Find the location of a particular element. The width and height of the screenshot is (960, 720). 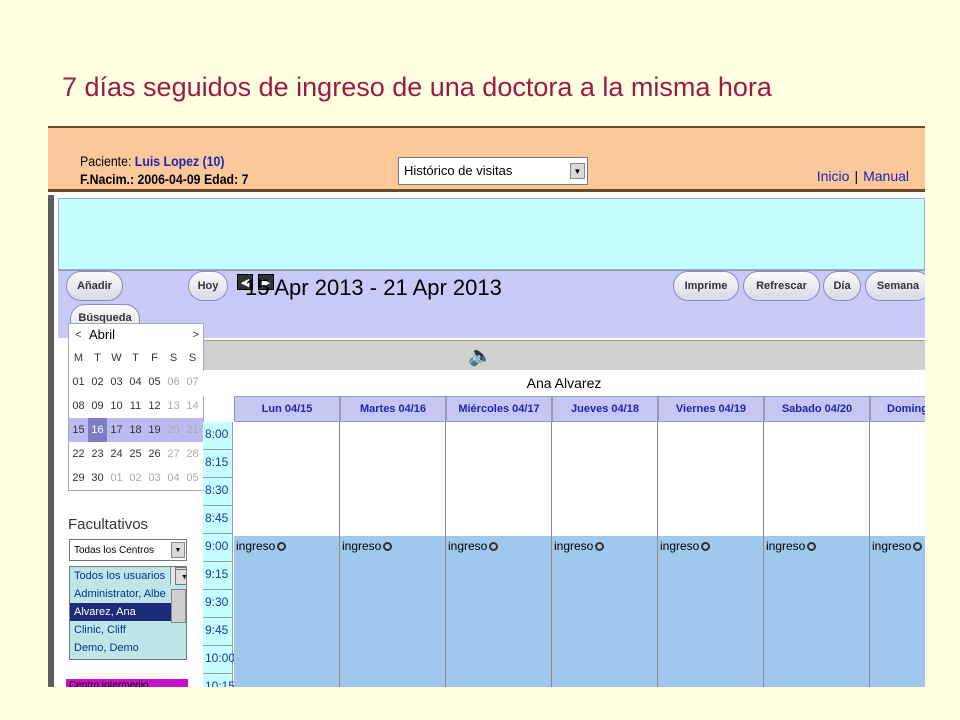

day-header: Martes 04/16 is located at coordinates (393, 409).